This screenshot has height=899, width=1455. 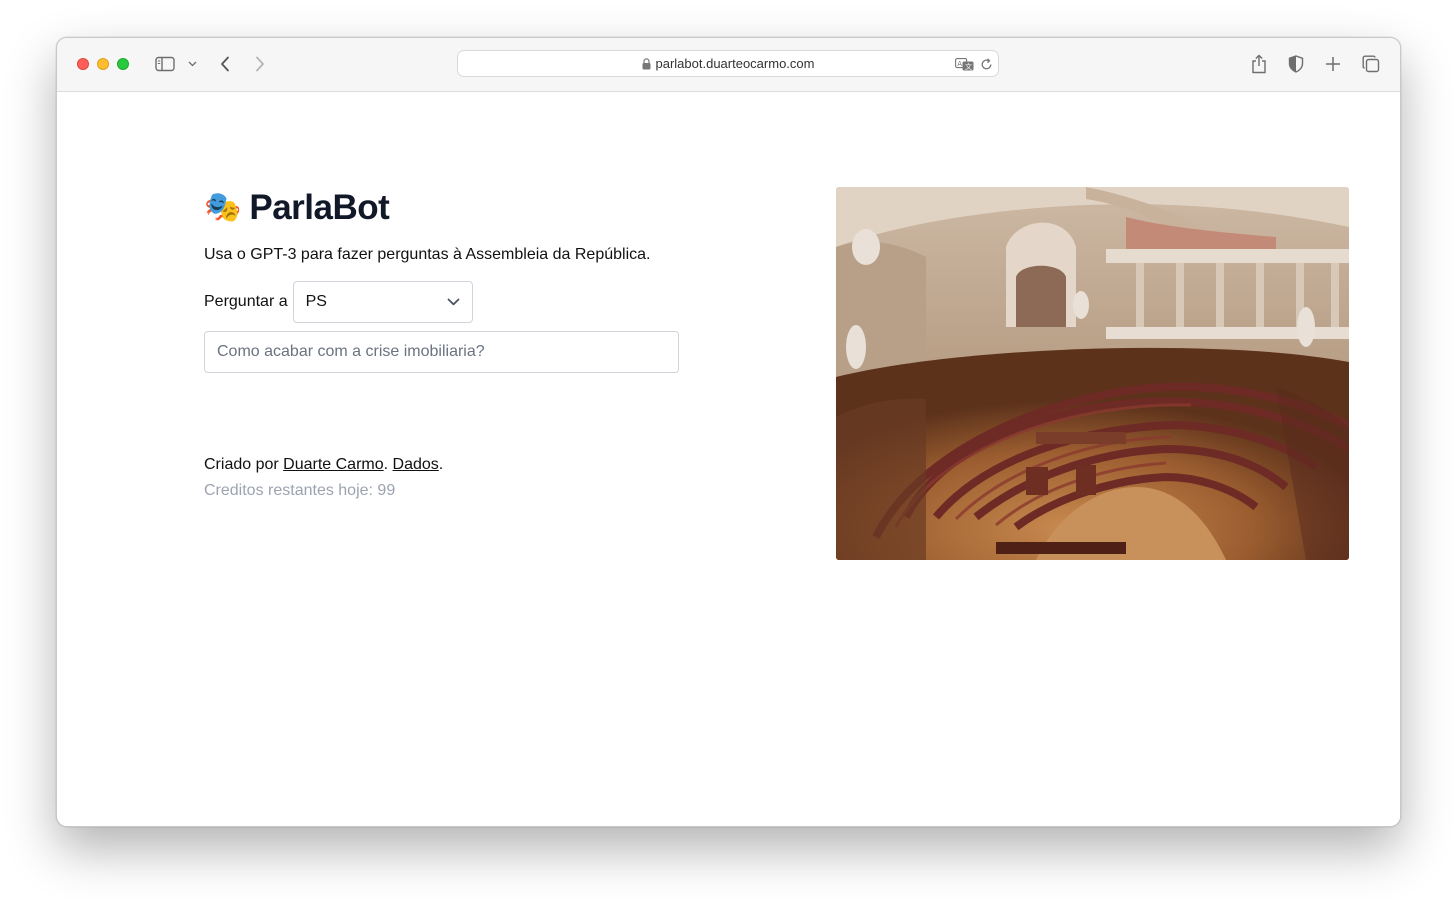 What do you see at coordinates (646, 65) in the screenshot?
I see `lock-icon` at bounding box center [646, 65].